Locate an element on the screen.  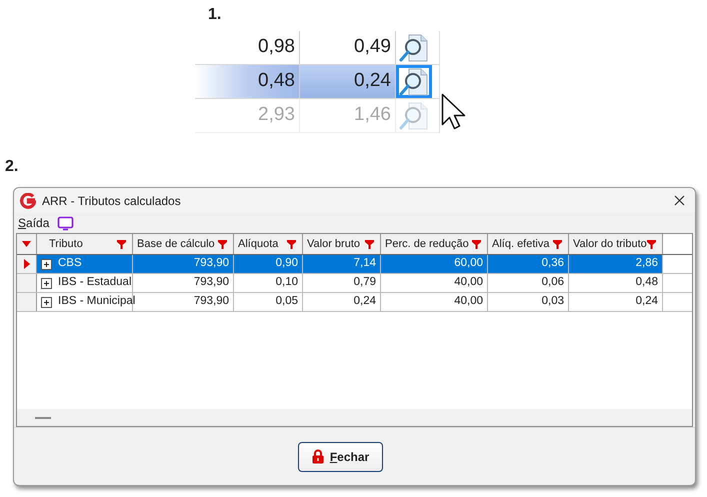
column-header: Tributo is located at coordinates (85, 244).